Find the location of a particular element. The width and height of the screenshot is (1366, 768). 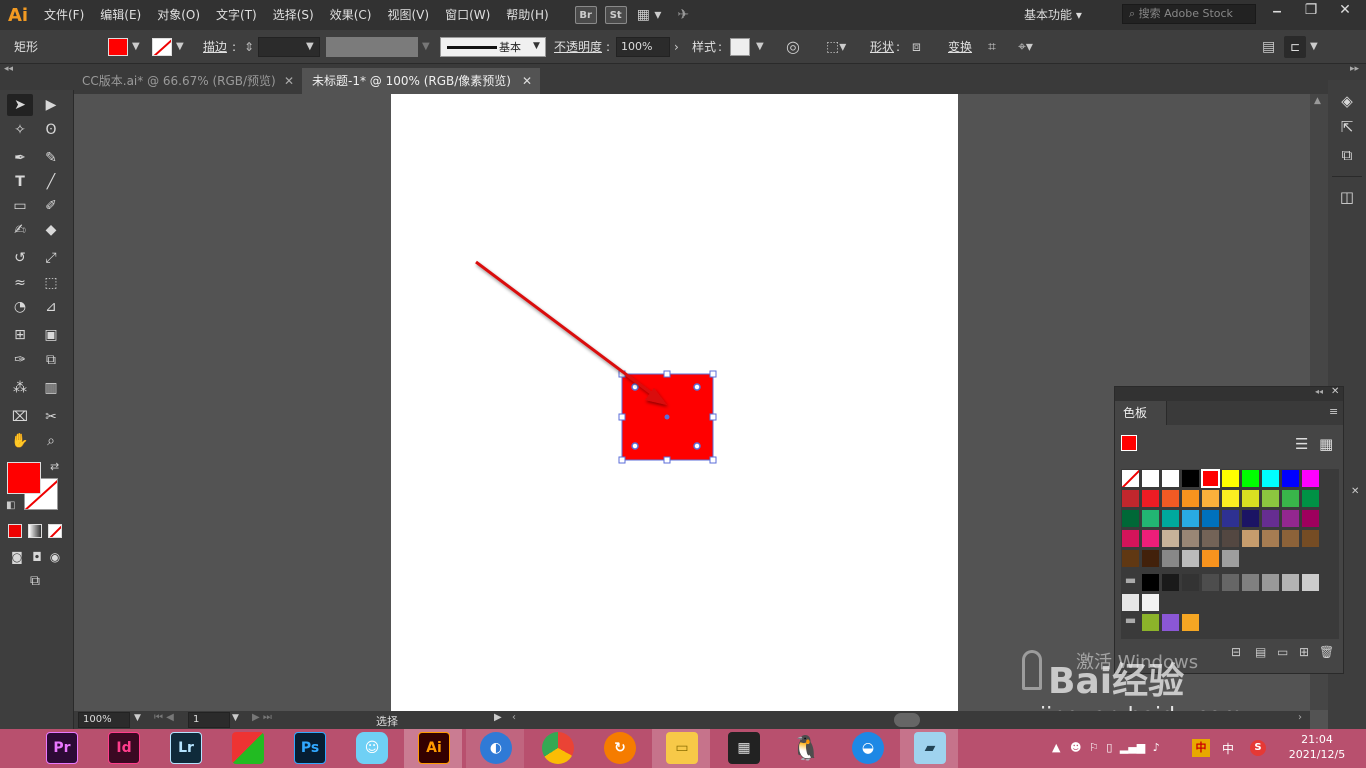

handle-se is located at coordinates (713, 460).